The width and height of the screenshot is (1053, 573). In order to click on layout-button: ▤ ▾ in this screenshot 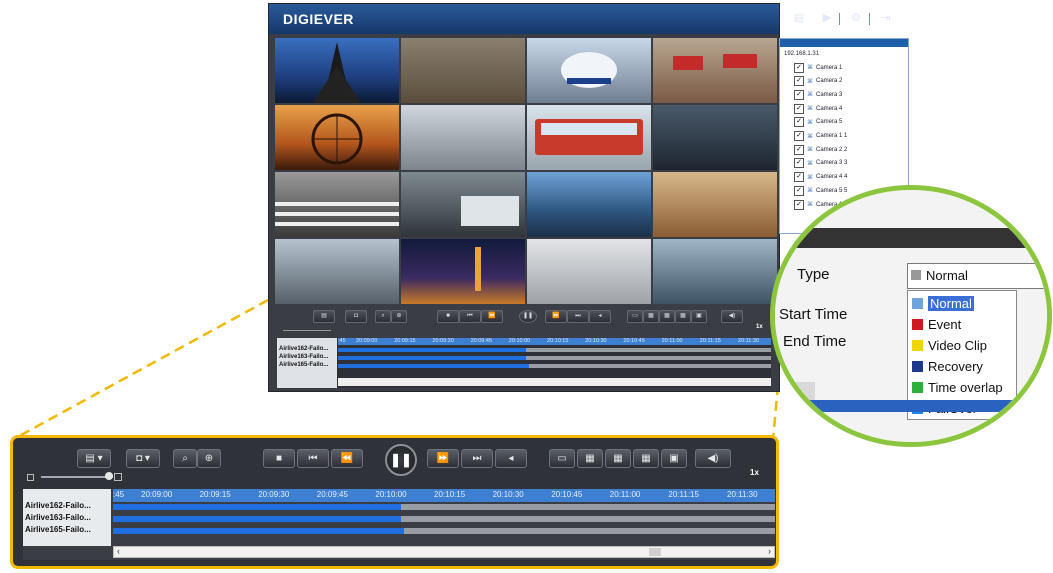, I will do `click(94, 458)`.